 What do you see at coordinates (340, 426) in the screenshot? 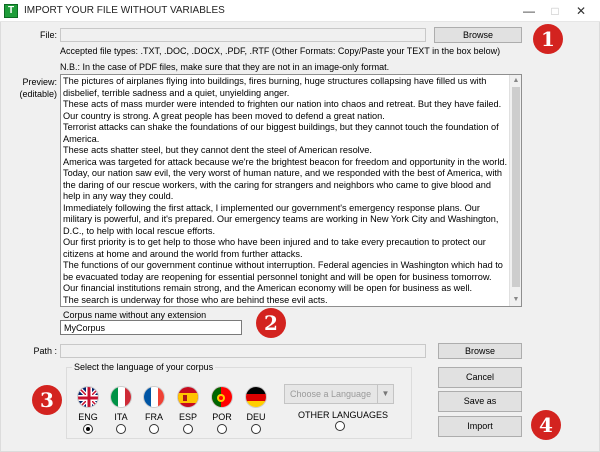
I see `radio-other-language` at bounding box center [340, 426].